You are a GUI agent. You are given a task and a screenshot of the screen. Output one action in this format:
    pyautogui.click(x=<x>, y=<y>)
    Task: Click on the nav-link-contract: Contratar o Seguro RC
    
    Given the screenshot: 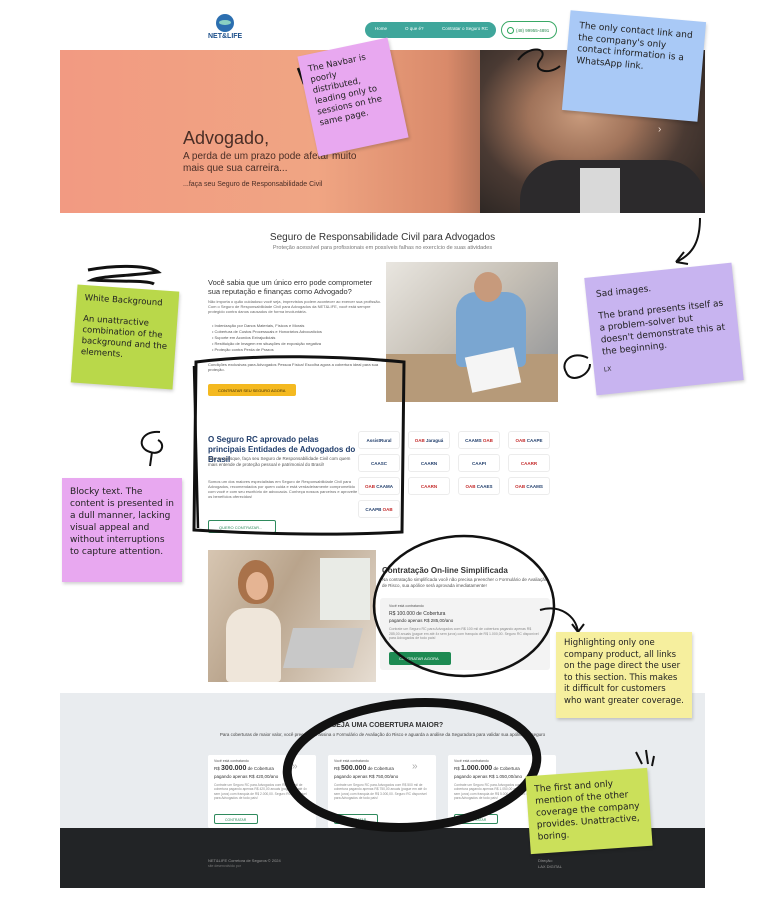 What is the action you would take?
    pyautogui.click(x=465, y=28)
    